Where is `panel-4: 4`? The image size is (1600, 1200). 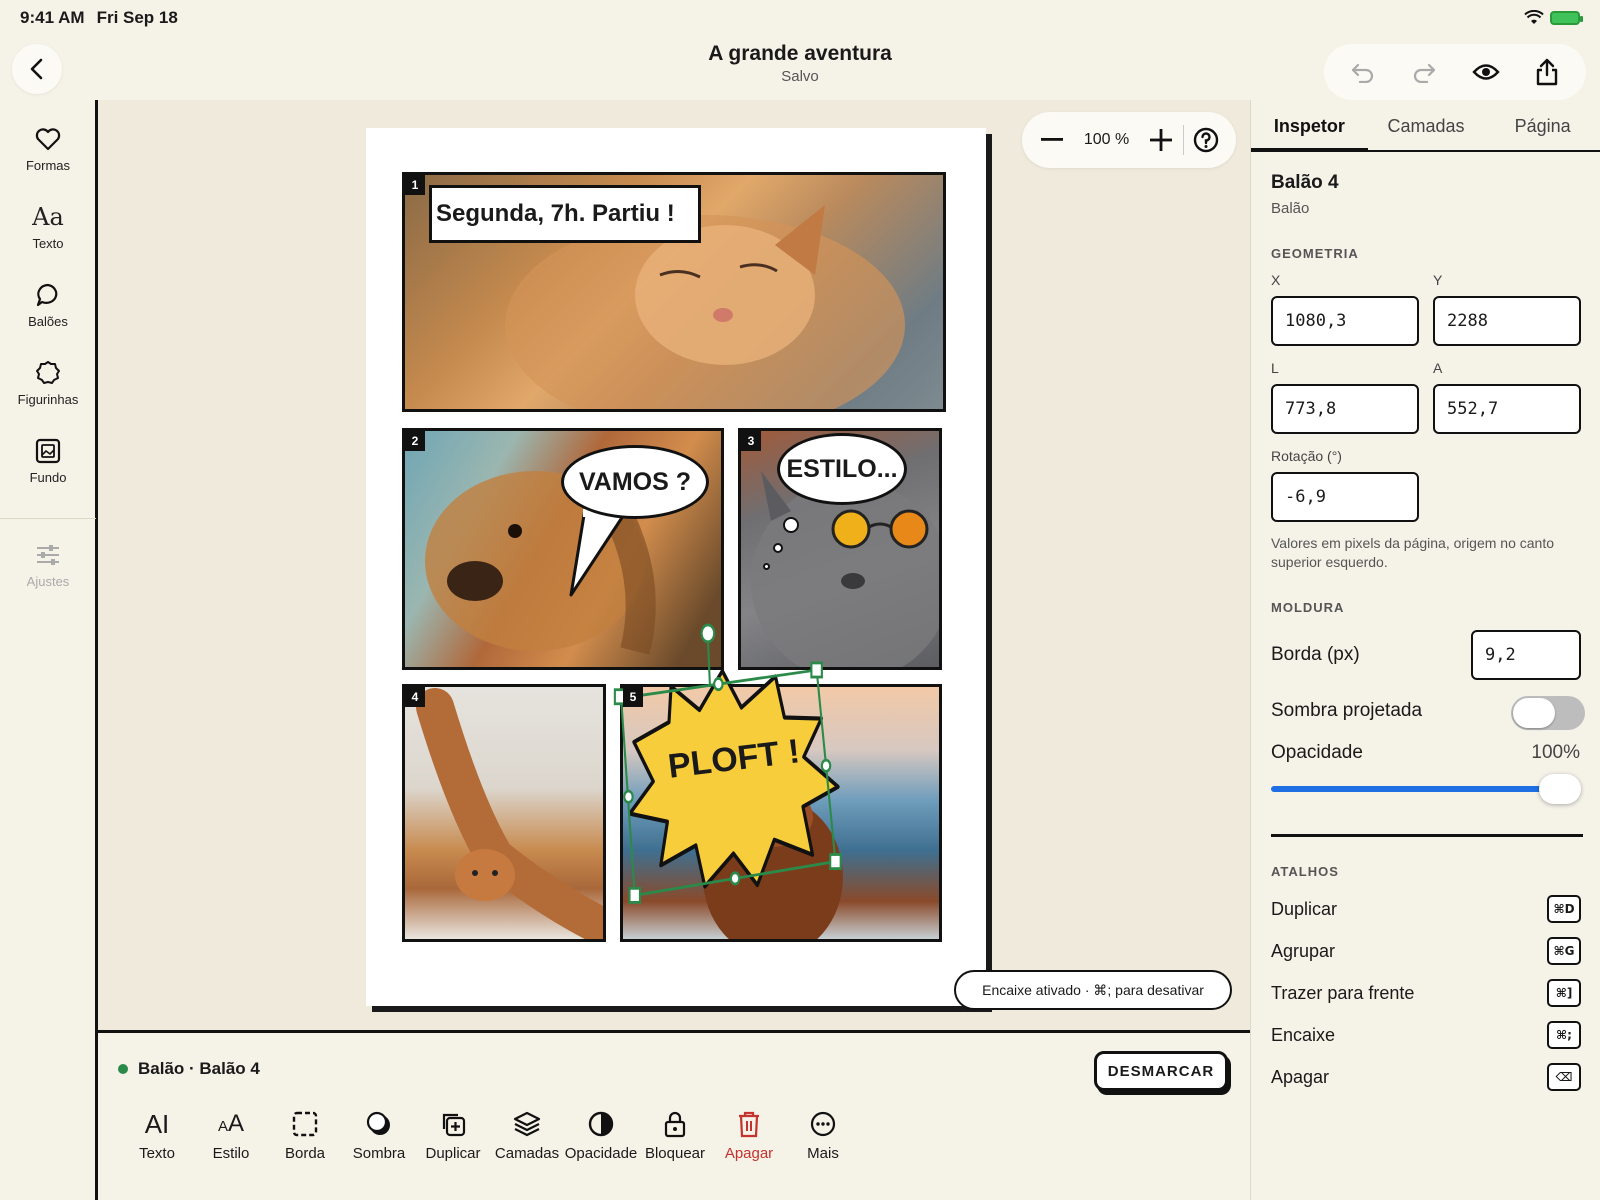 panel-4: 4 is located at coordinates (504, 813).